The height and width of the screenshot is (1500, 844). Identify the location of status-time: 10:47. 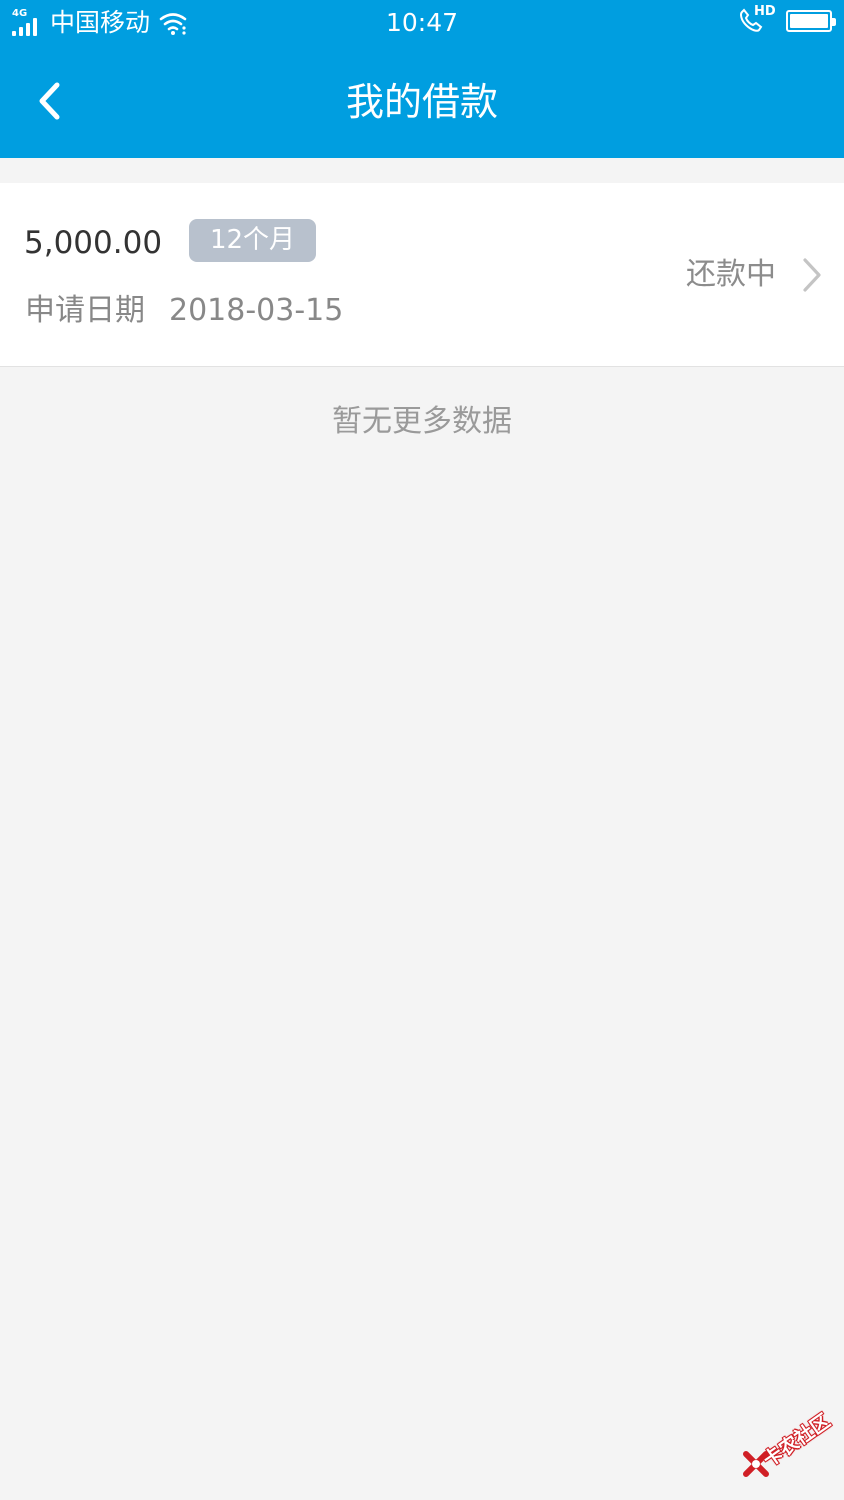
(422, 22).